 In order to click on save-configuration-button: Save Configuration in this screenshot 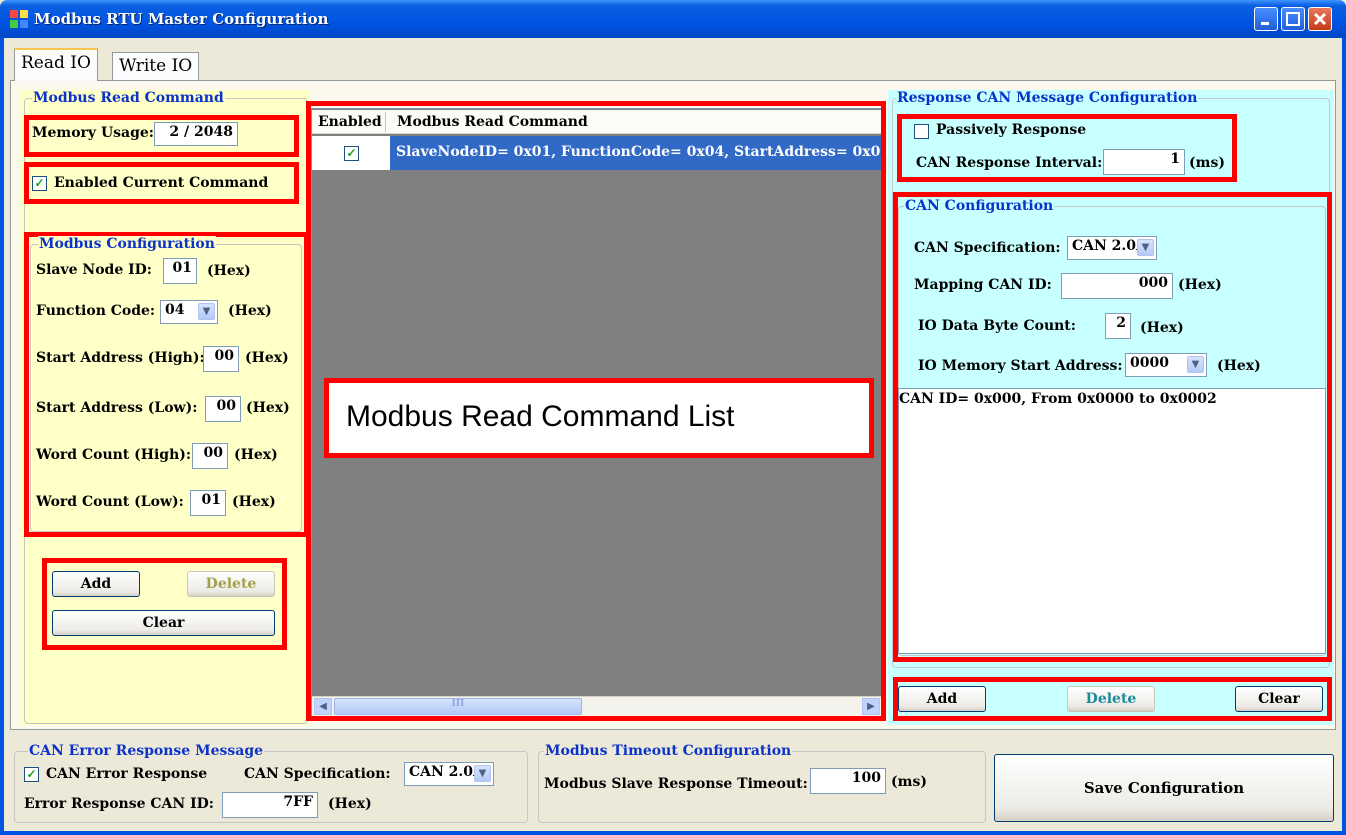, I will do `click(1164, 788)`.